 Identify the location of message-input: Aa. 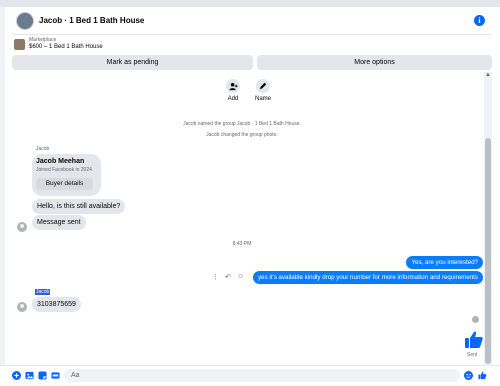
(262, 375).